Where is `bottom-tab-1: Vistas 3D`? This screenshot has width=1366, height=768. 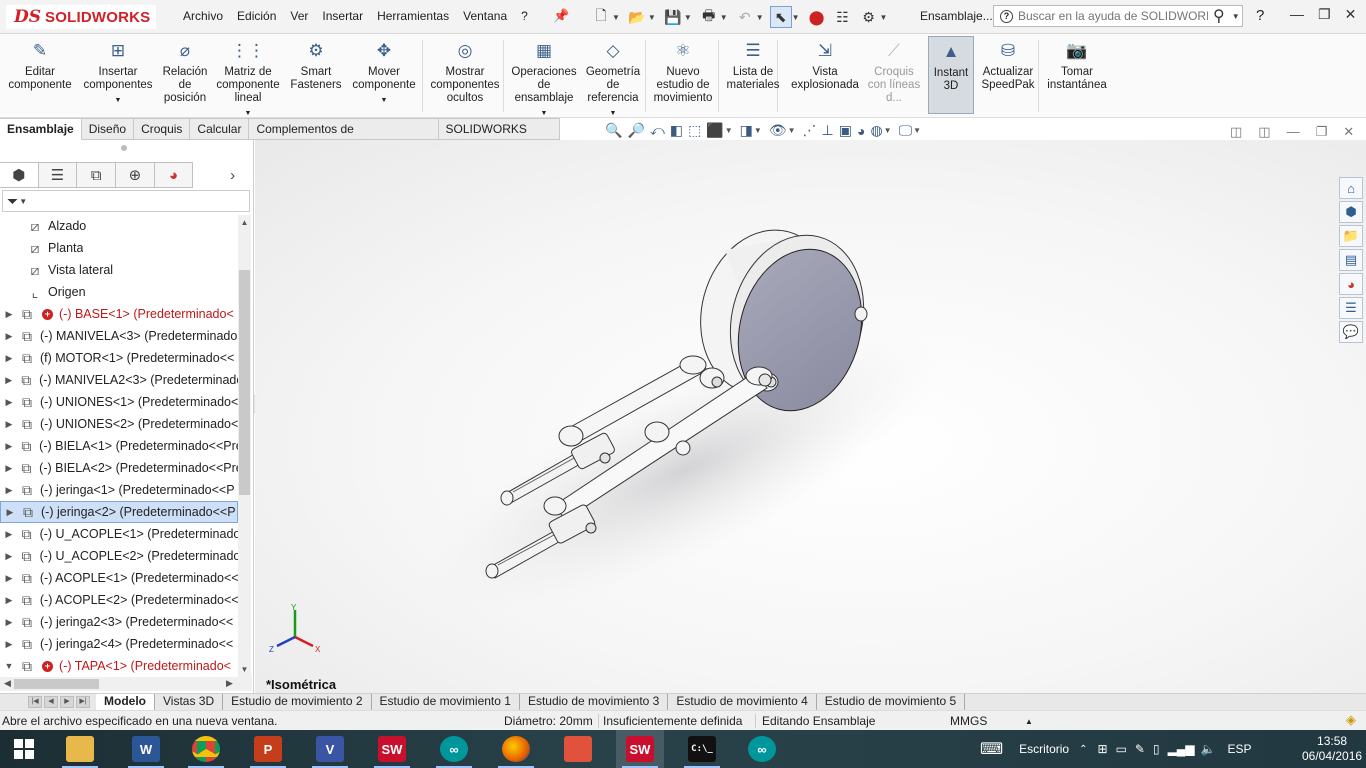 bottom-tab-1: Vistas 3D is located at coordinates (189, 702).